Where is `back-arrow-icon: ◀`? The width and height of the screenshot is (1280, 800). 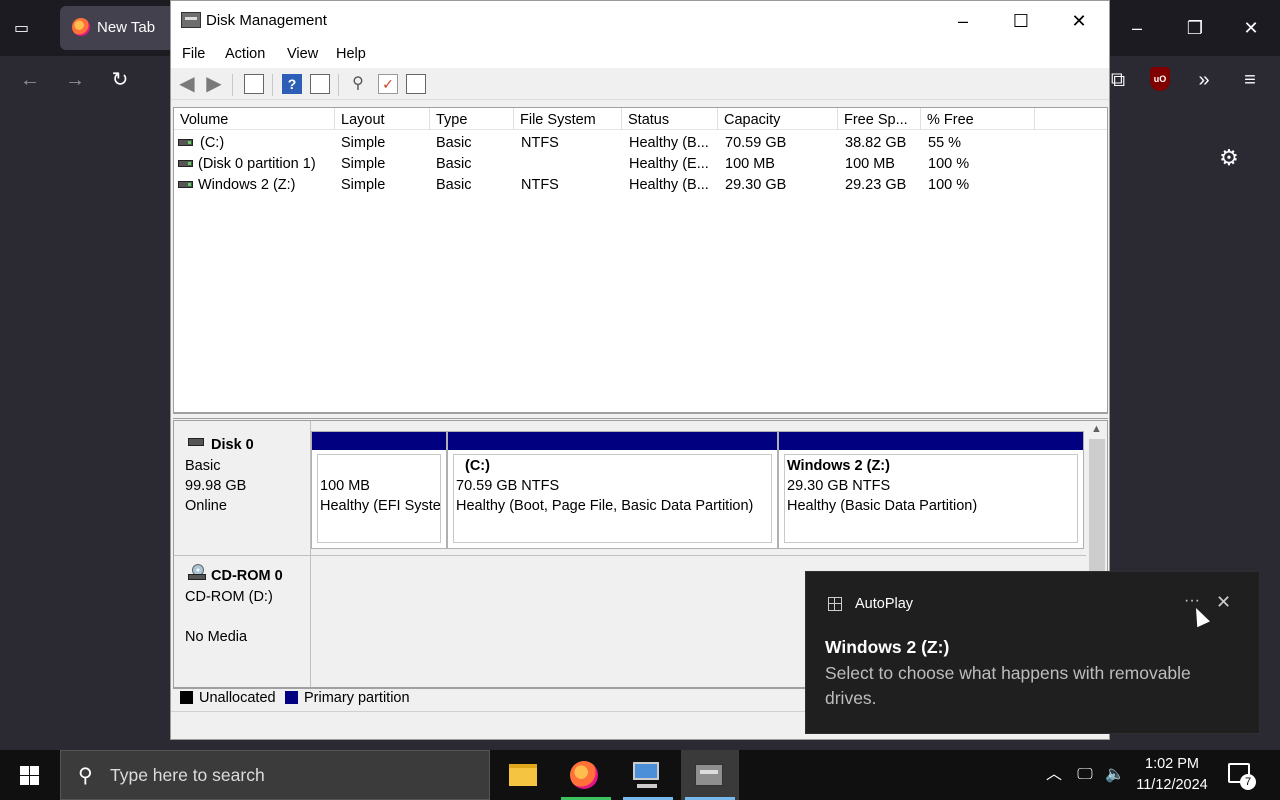
back-arrow-icon: ◀ is located at coordinates (187, 84).